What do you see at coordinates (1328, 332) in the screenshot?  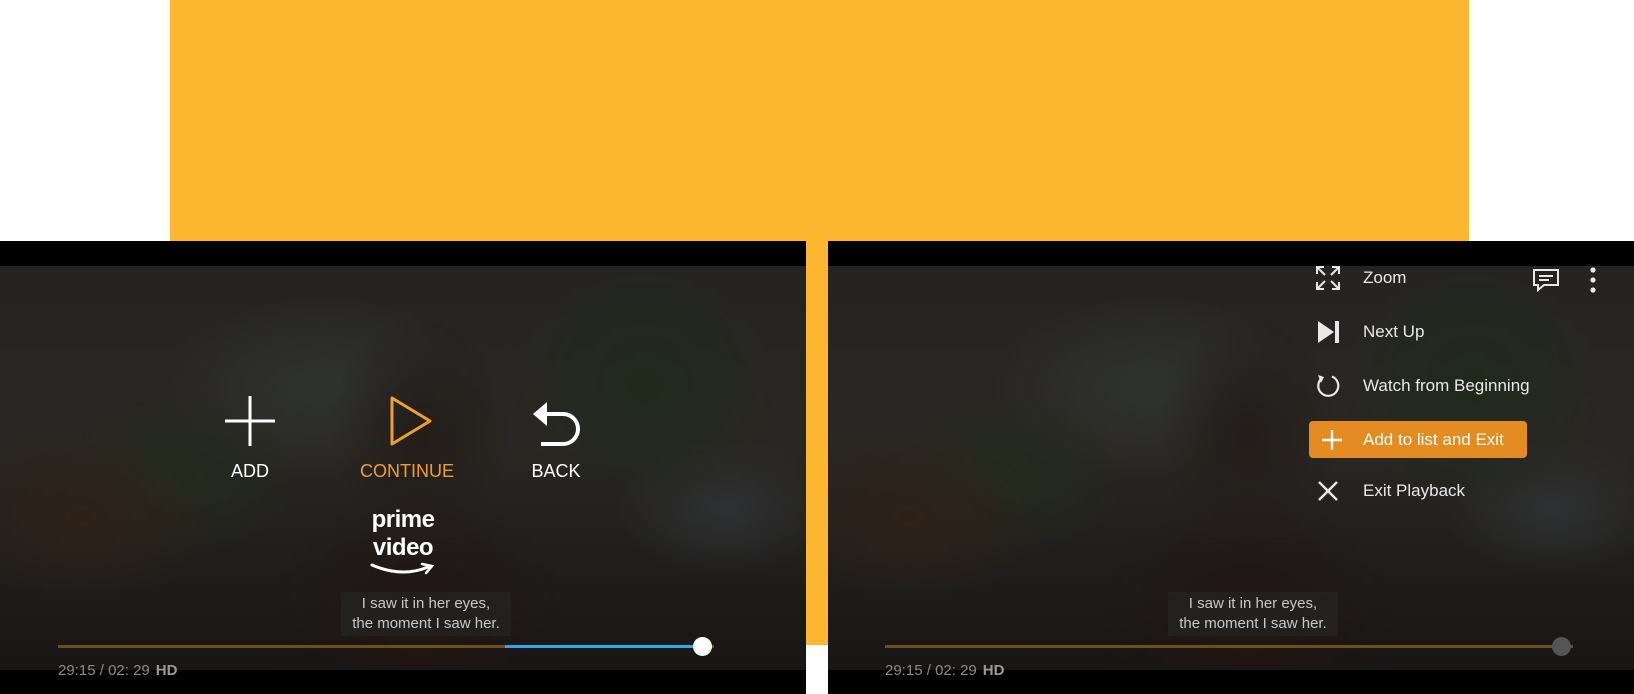 I see `next-up-icon` at bounding box center [1328, 332].